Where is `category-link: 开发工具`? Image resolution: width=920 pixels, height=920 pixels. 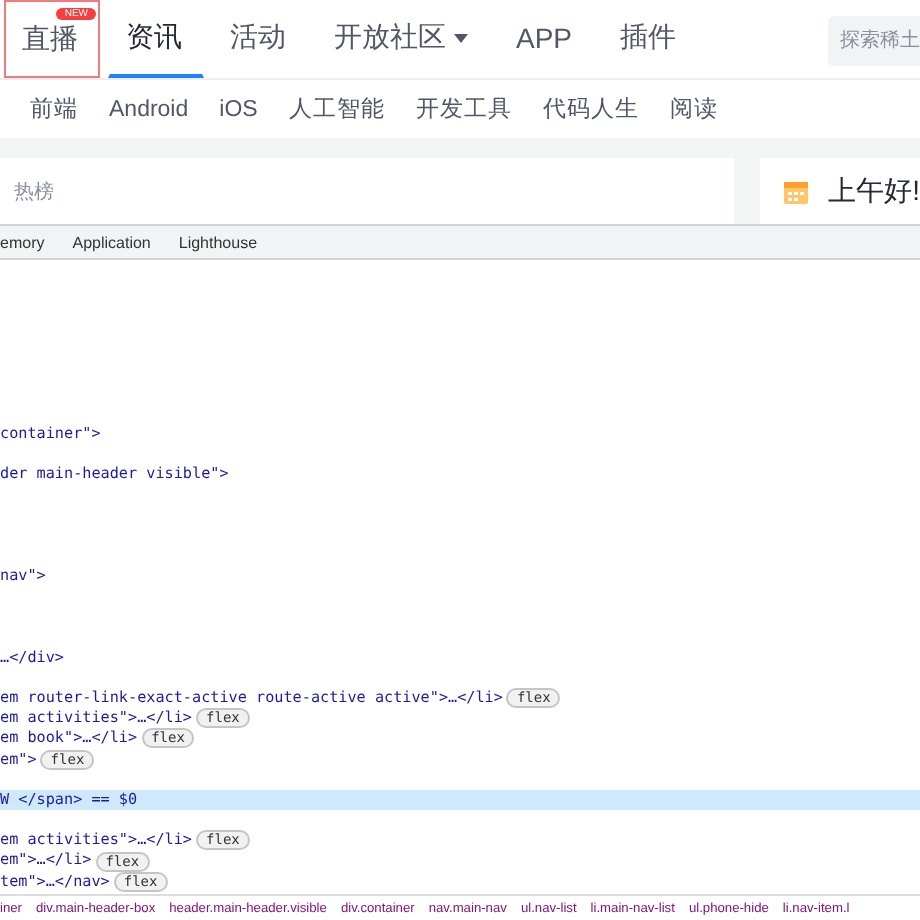
category-link: 开发工具 is located at coordinates (463, 109).